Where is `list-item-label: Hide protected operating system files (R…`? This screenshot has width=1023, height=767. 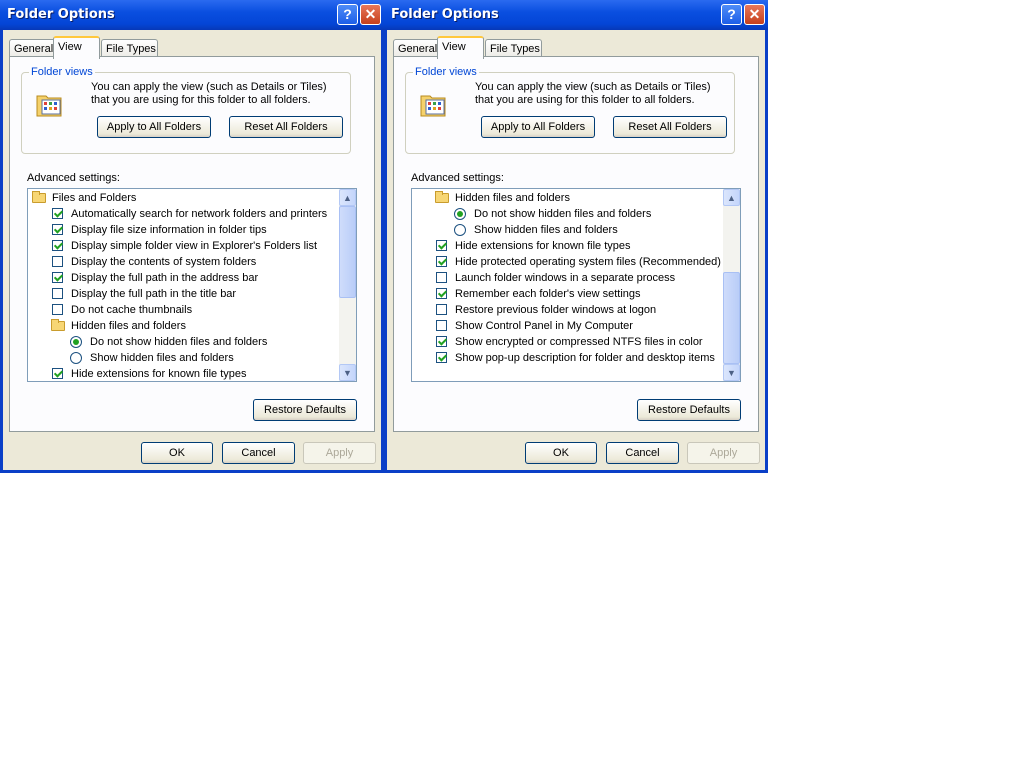
list-item-label: Hide protected operating system files (R… is located at coordinates (588, 262).